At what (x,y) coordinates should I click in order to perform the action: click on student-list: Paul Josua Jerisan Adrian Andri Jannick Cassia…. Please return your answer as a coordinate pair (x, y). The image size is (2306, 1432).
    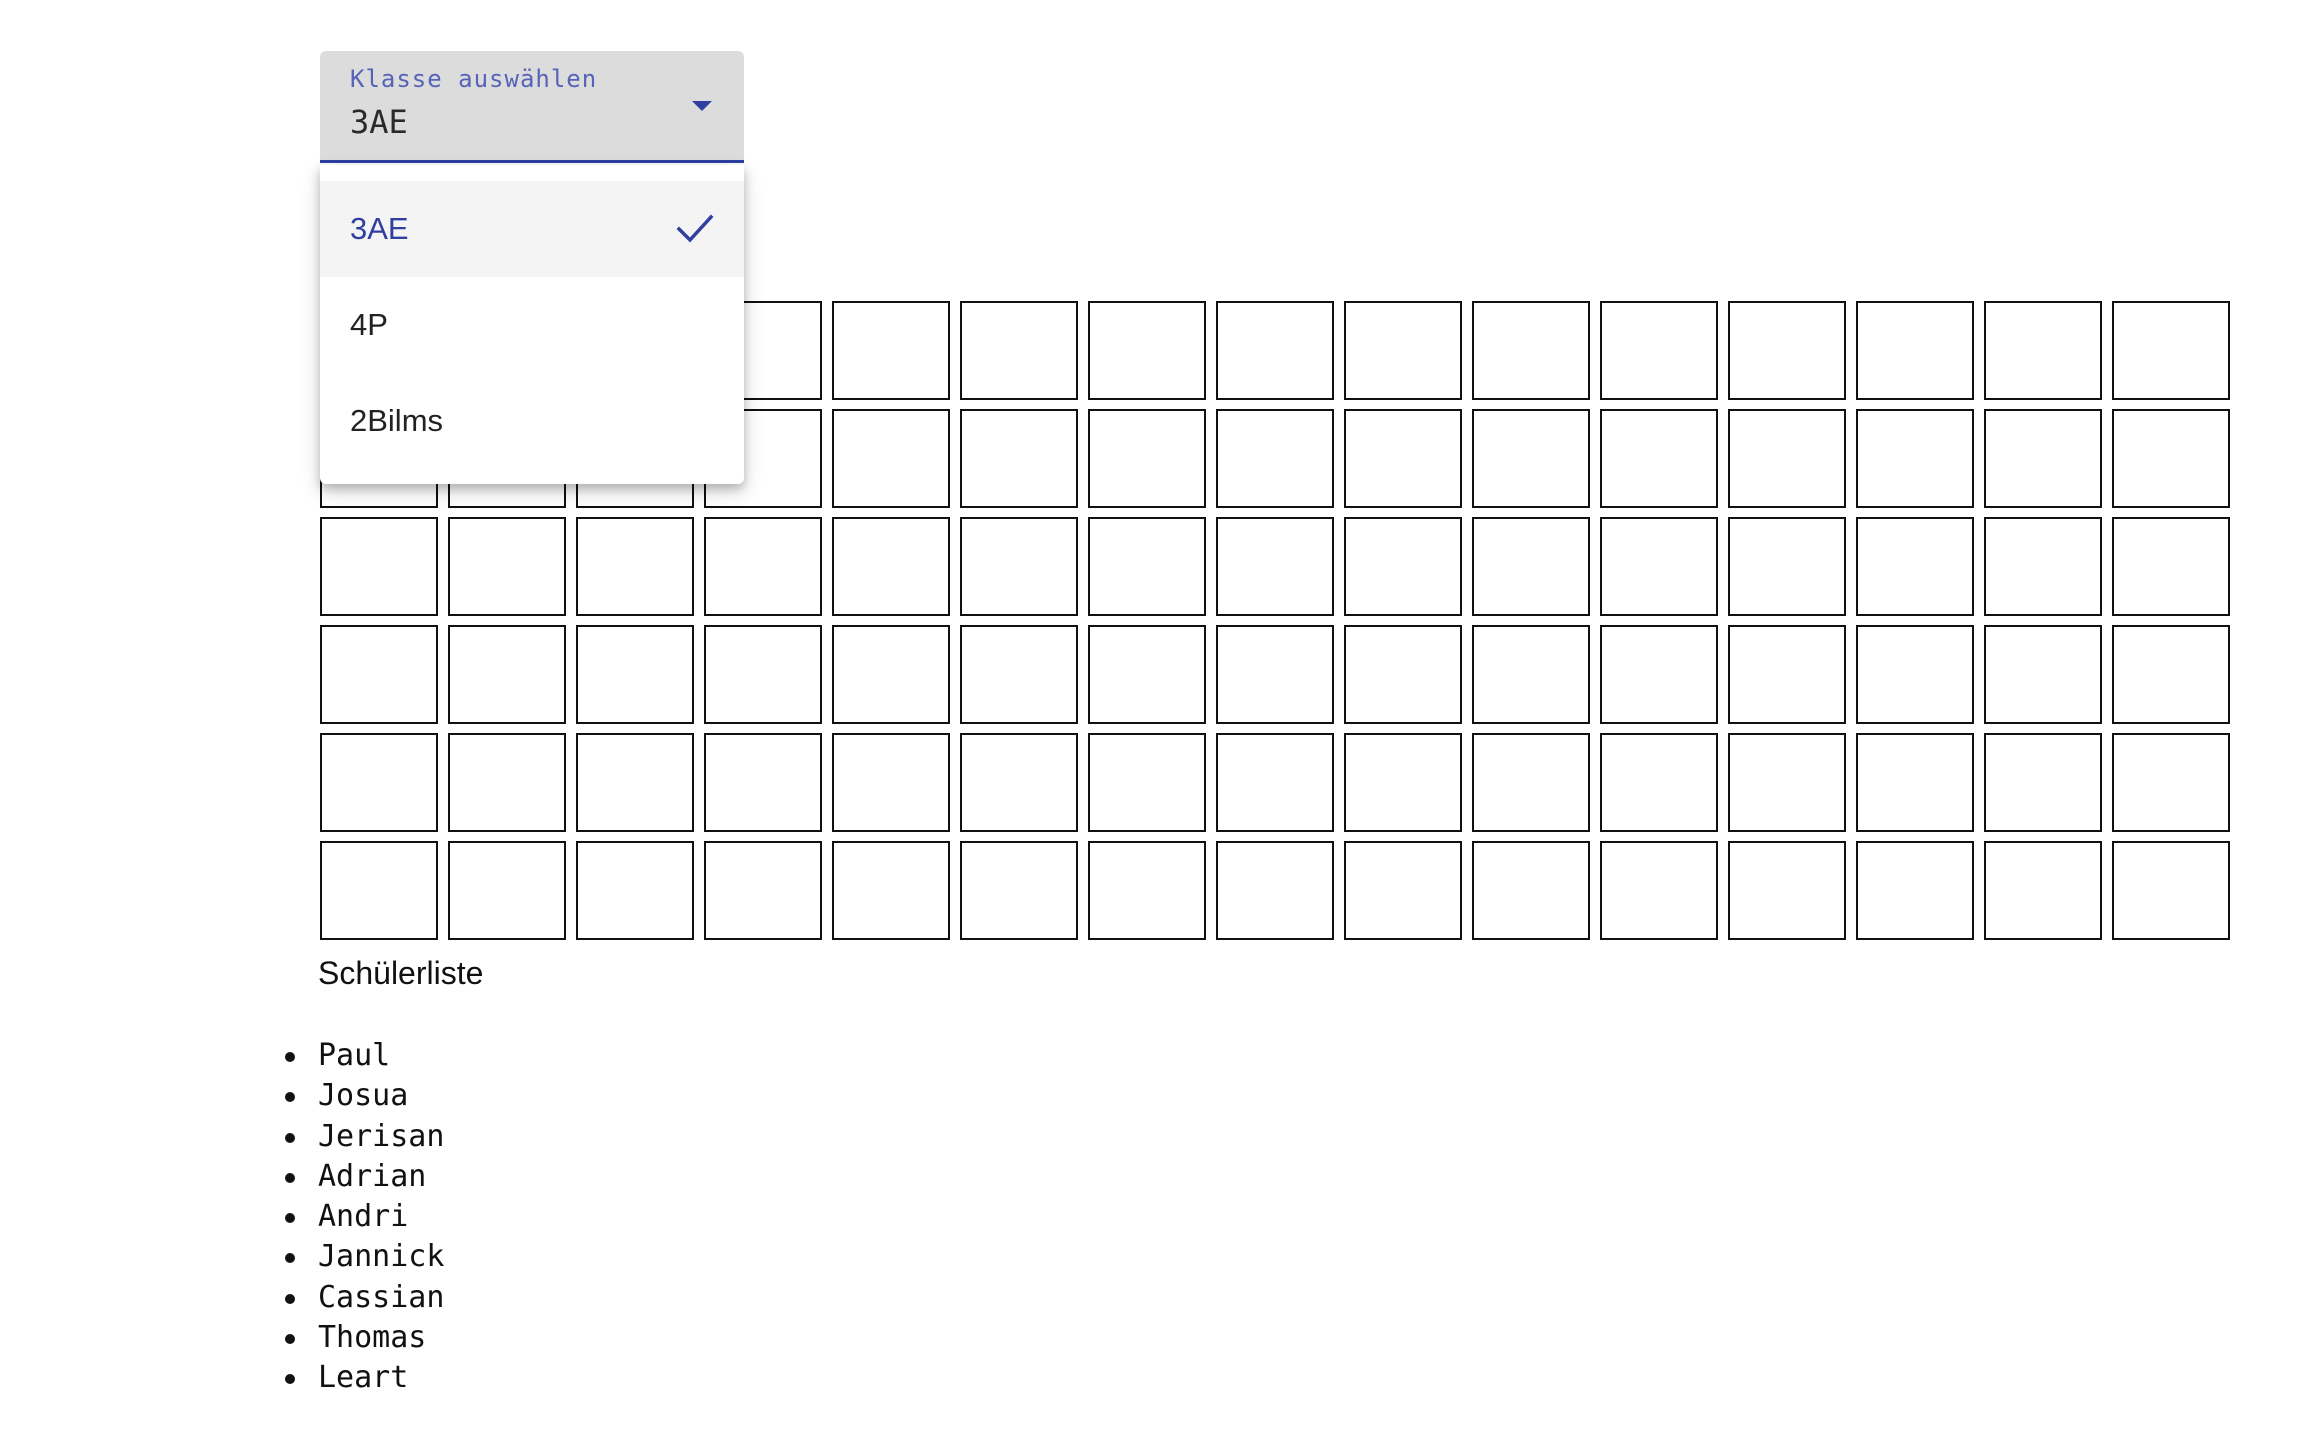
    Looking at the image, I should click on (364, 1217).